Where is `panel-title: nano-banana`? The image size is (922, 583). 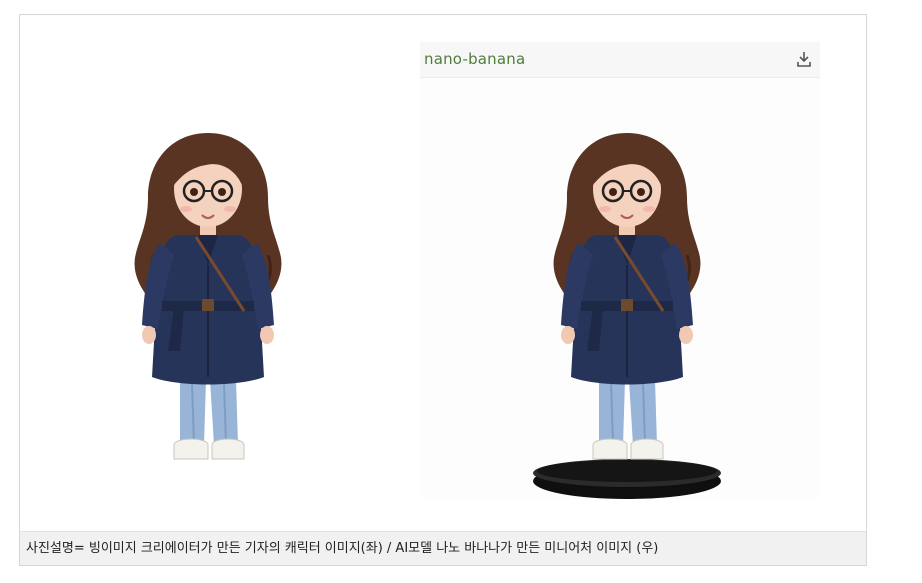
panel-title: nano-banana is located at coordinates (475, 59).